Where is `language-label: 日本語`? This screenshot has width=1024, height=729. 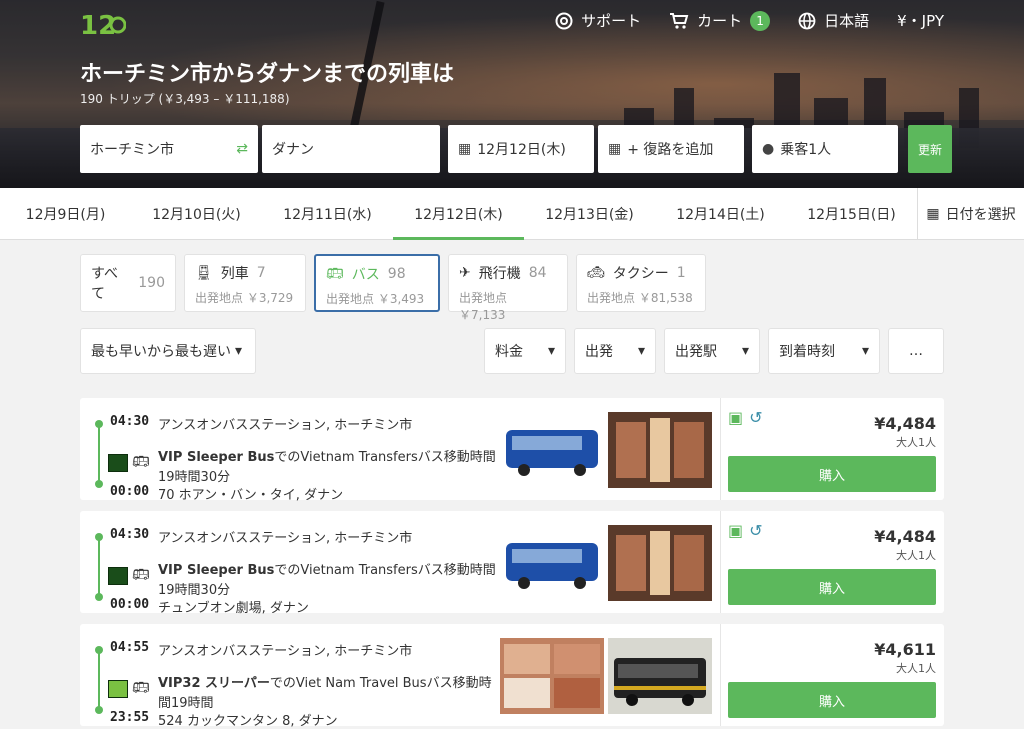
language-label: 日本語 is located at coordinates (847, 21).